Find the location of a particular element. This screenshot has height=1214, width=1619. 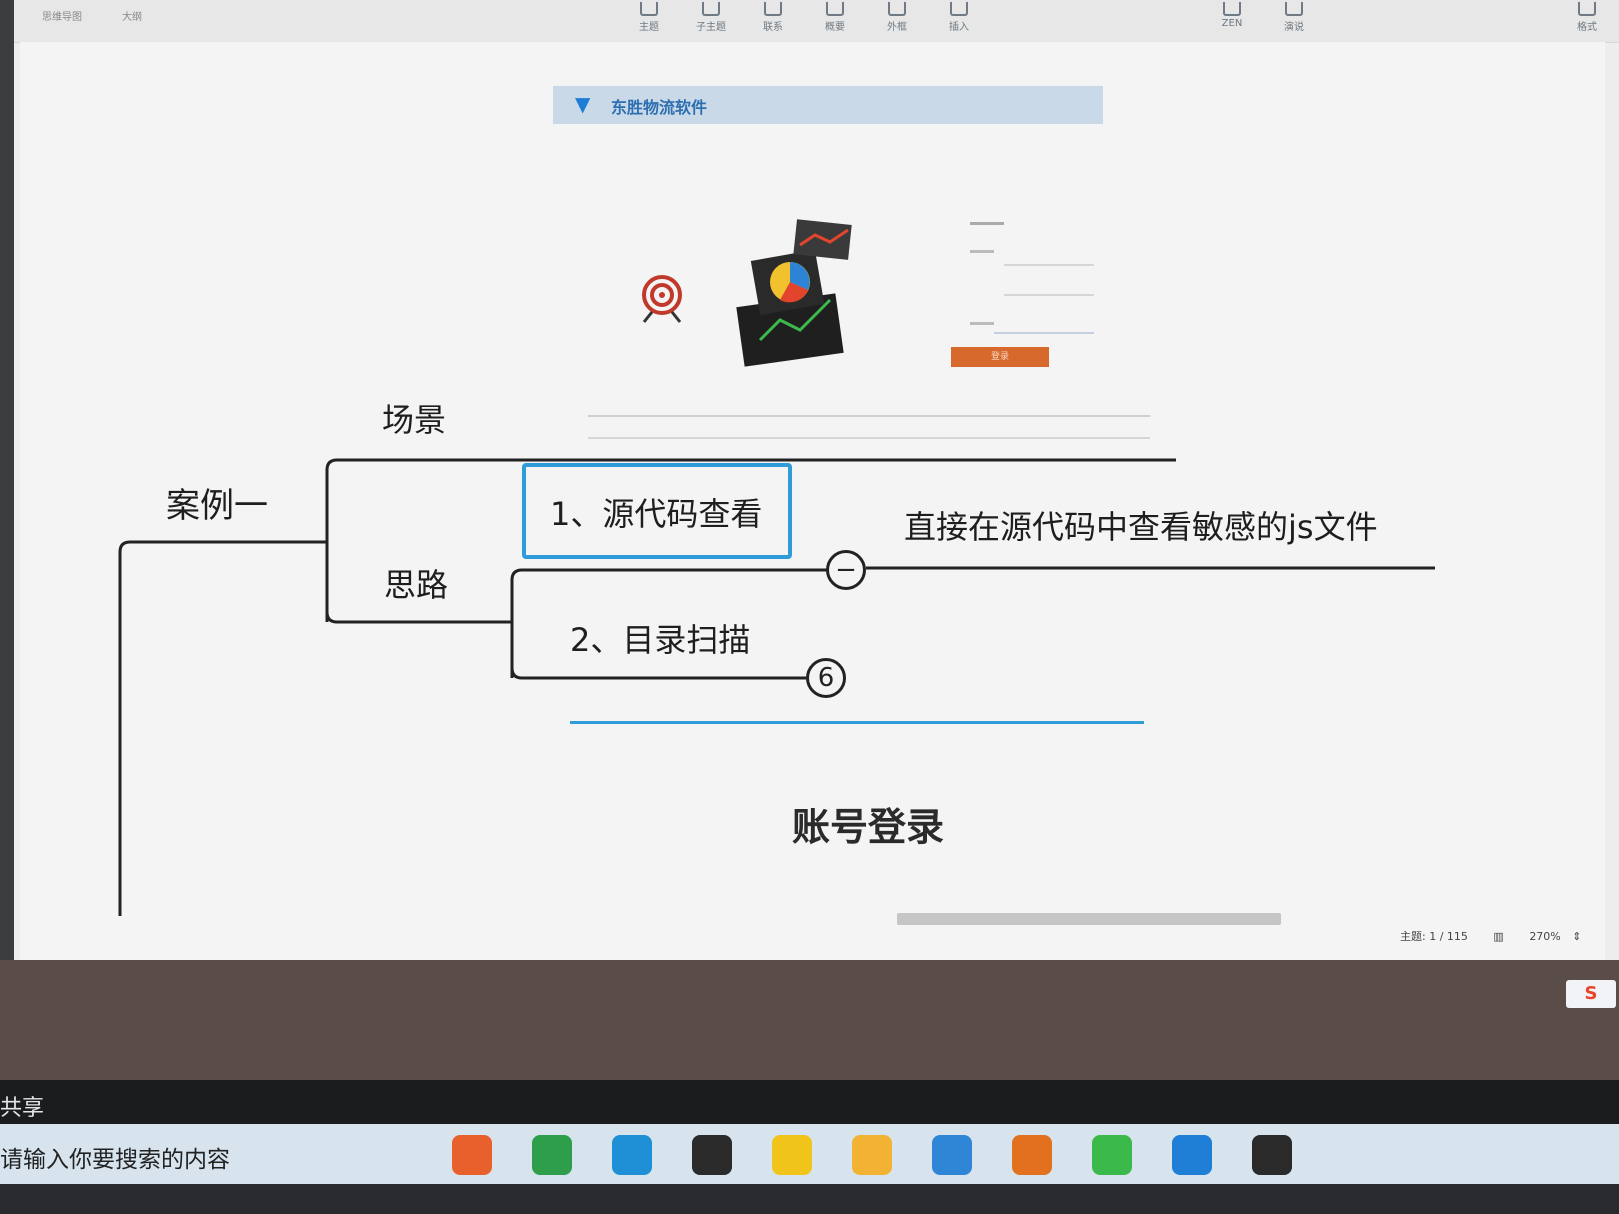

image-divider-line is located at coordinates (857, 722).